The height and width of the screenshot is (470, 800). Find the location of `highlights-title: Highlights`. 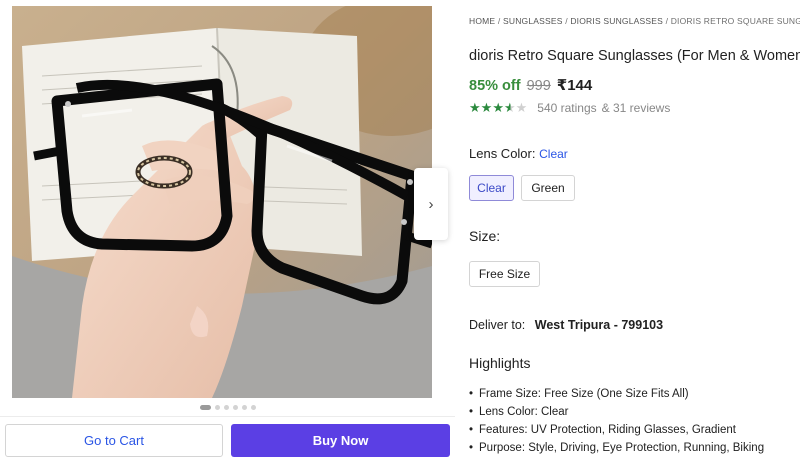

highlights-title: Highlights is located at coordinates (500, 363).